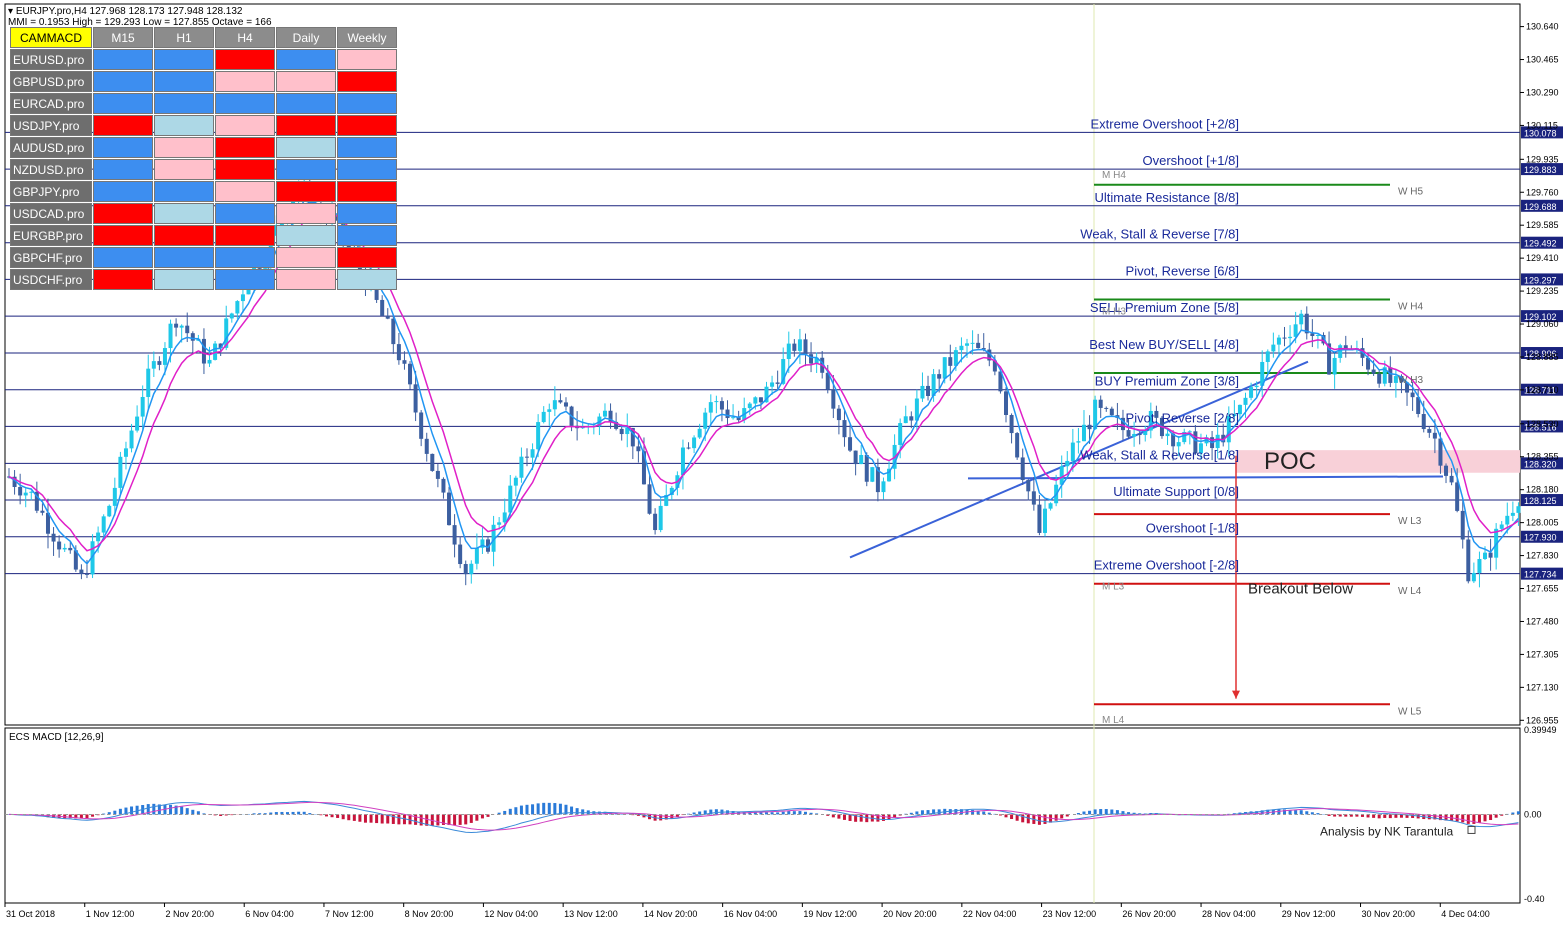  What do you see at coordinates (306, 37) in the screenshot?
I see `mtf-timeframe-header: Daily` at bounding box center [306, 37].